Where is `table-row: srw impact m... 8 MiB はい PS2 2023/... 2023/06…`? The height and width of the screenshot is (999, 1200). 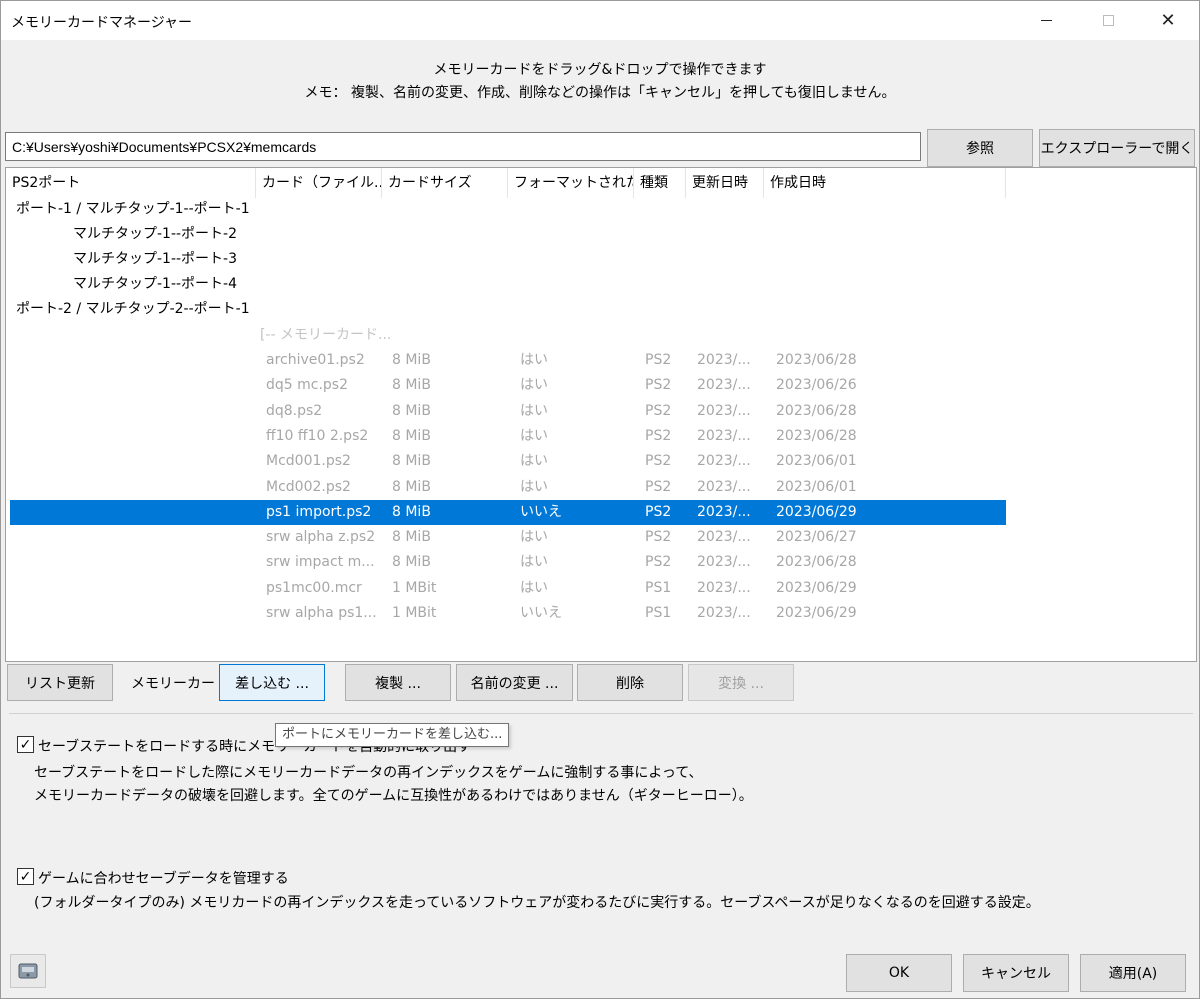 table-row: srw impact m... 8 MiB はい PS2 2023/... 2023/06… is located at coordinates (508, 562).